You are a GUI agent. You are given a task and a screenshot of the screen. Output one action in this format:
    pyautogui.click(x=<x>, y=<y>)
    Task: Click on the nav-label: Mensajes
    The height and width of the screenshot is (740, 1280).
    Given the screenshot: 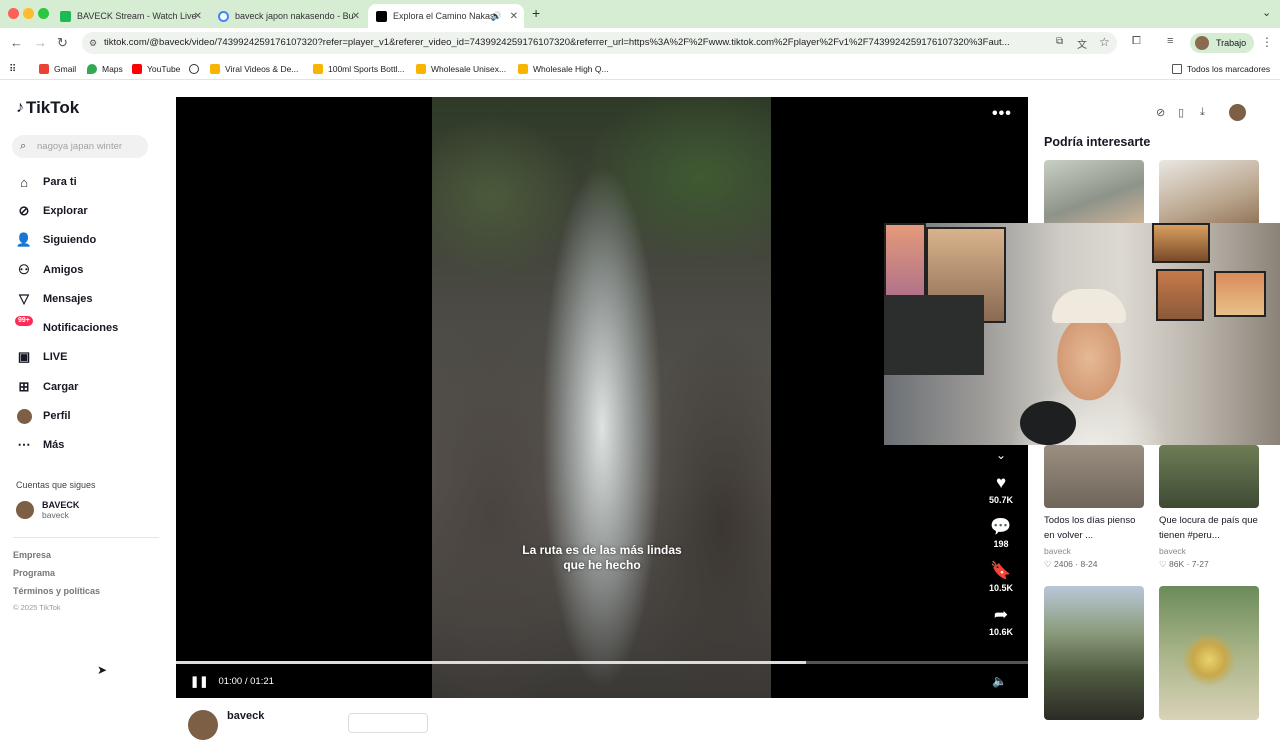 What is the action you would take?
    pyautogui.click(x=68, y=299)
    